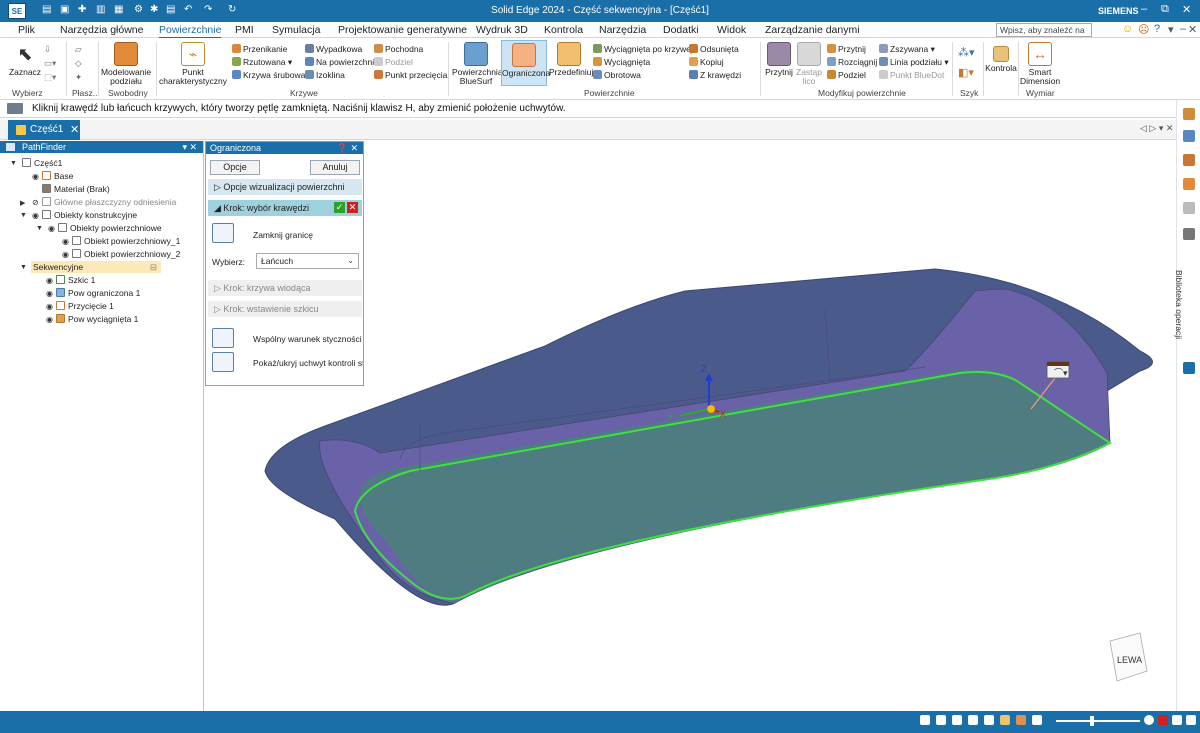  I want to click on keyboard-icon, so click(15, 108).